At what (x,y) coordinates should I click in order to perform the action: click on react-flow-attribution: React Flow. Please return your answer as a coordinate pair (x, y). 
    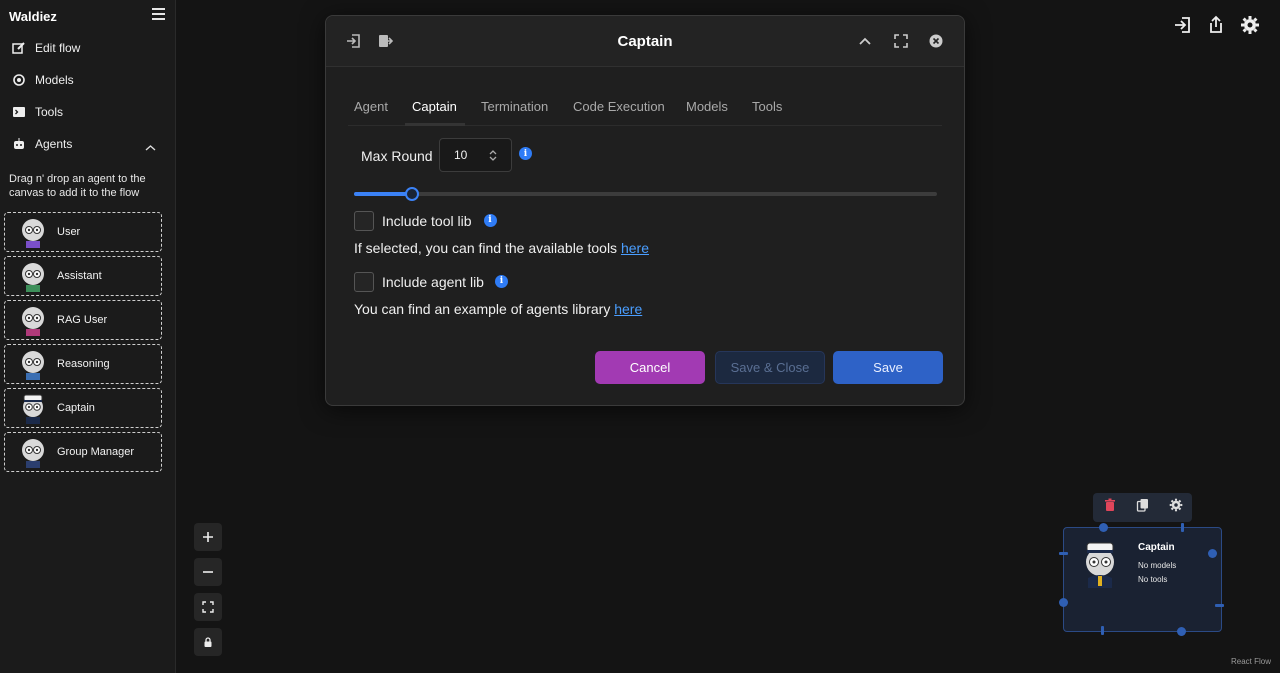
    Looking at the image, I should click on (1251, 661).